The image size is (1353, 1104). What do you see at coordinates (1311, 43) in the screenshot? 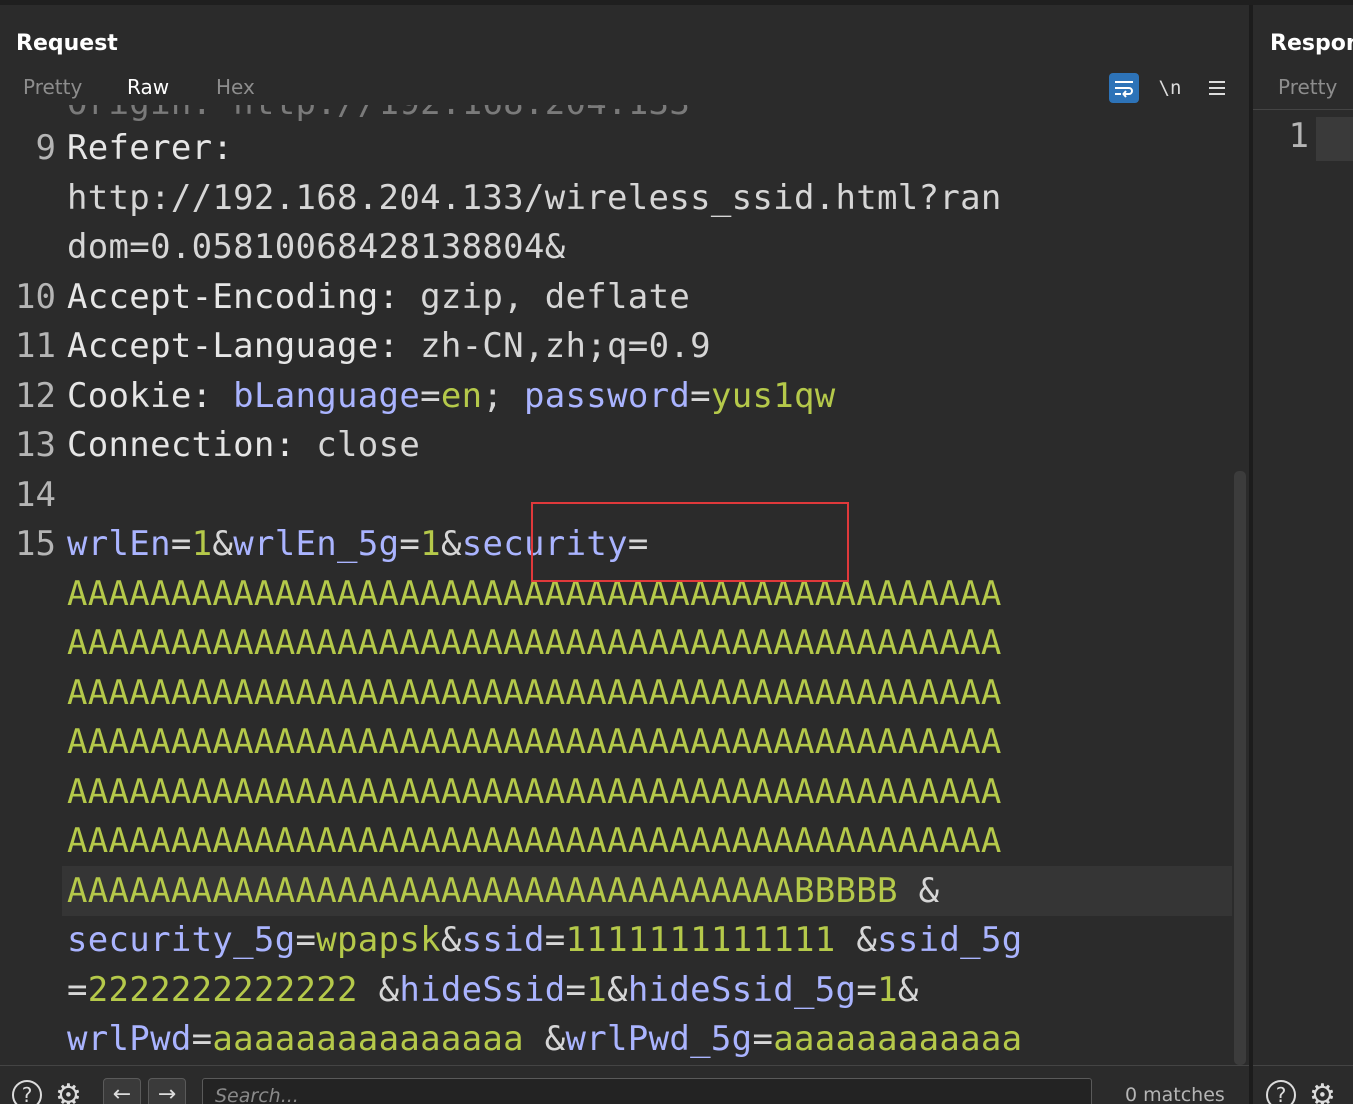
I see `response-title: Response` at bounding box center [1311, 43].